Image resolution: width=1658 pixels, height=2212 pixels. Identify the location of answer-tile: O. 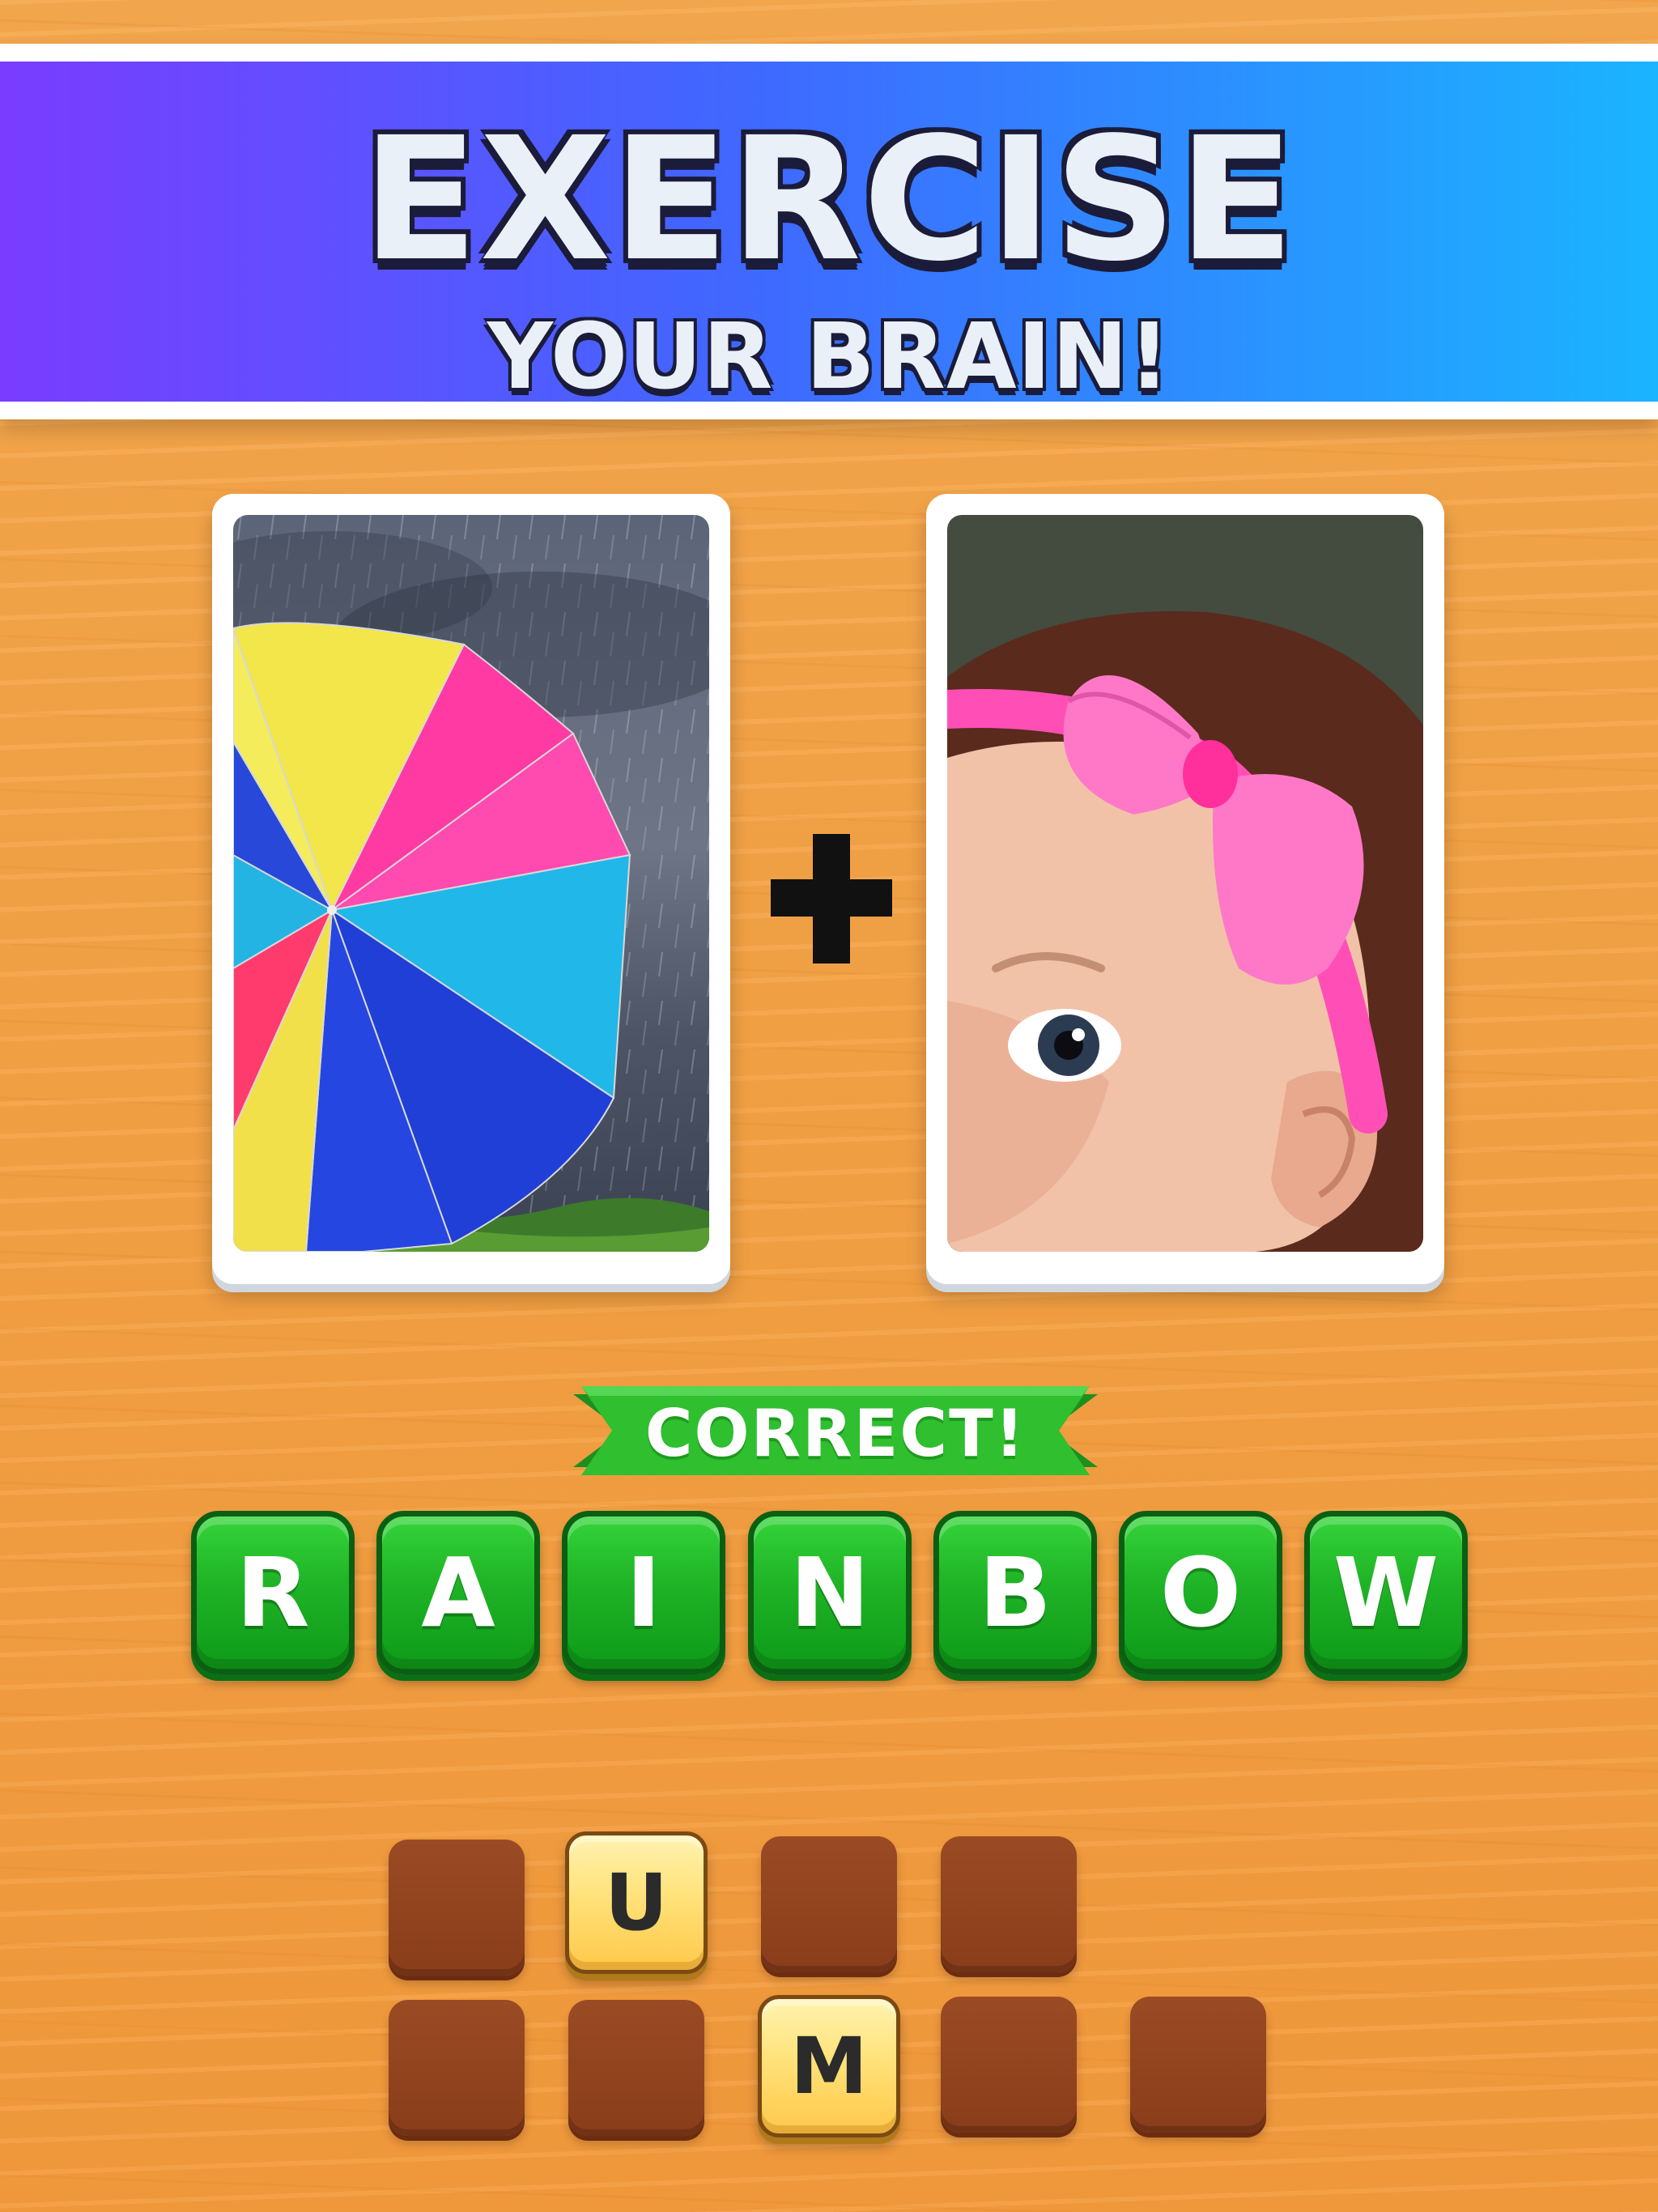
(1200, 1592).